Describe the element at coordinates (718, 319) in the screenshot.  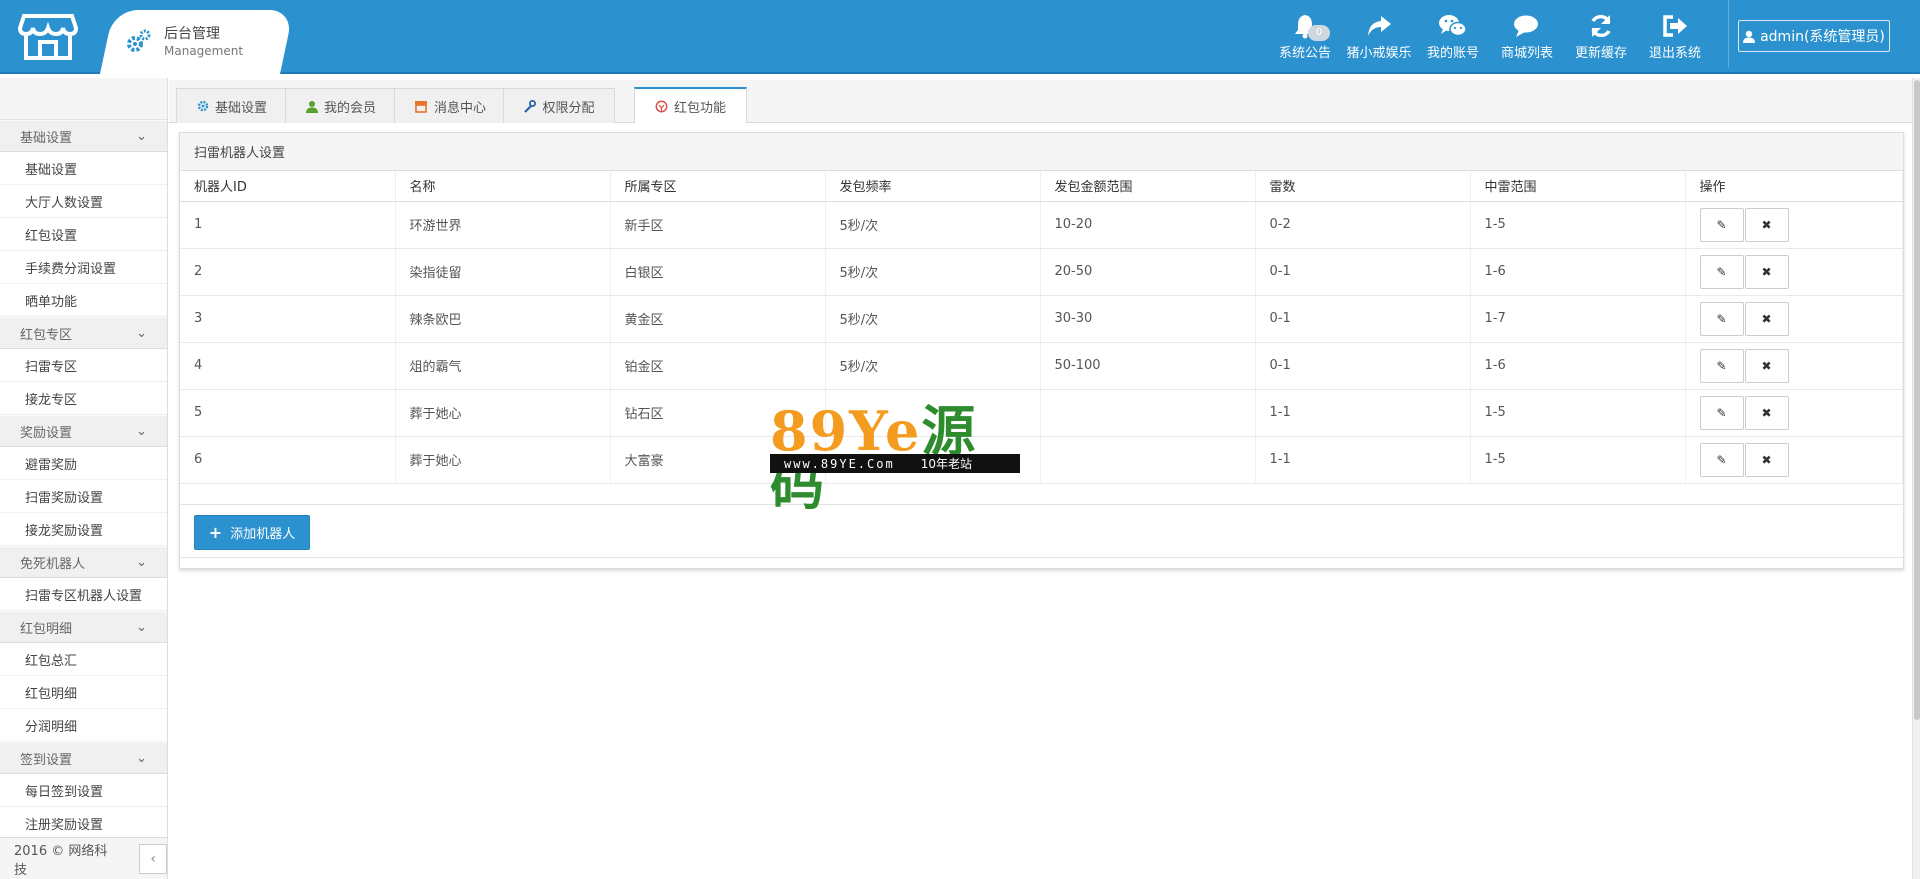
I see `cell-zone: 黄金区` at that location.